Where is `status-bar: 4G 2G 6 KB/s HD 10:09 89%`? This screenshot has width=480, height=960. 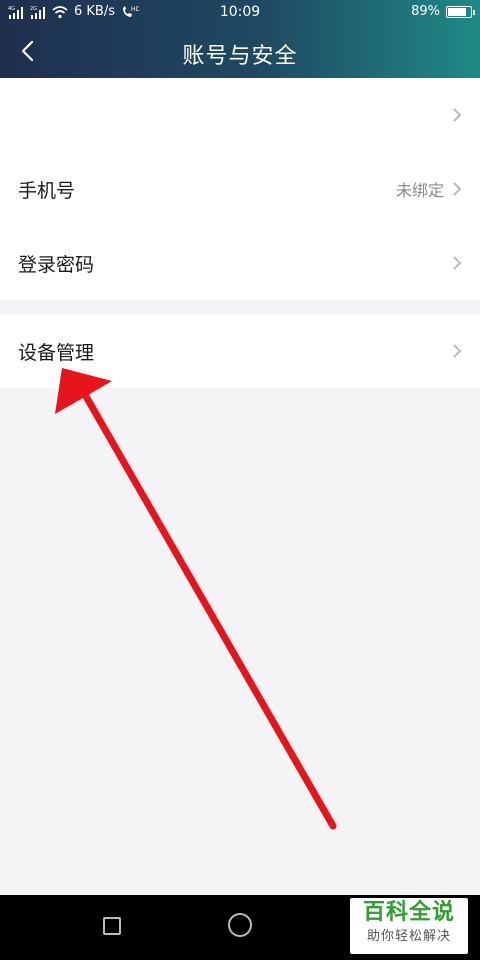
status-bar: 4G 2G 6 KB/s HD 10:09 89% is located at coordinates (240, 12).